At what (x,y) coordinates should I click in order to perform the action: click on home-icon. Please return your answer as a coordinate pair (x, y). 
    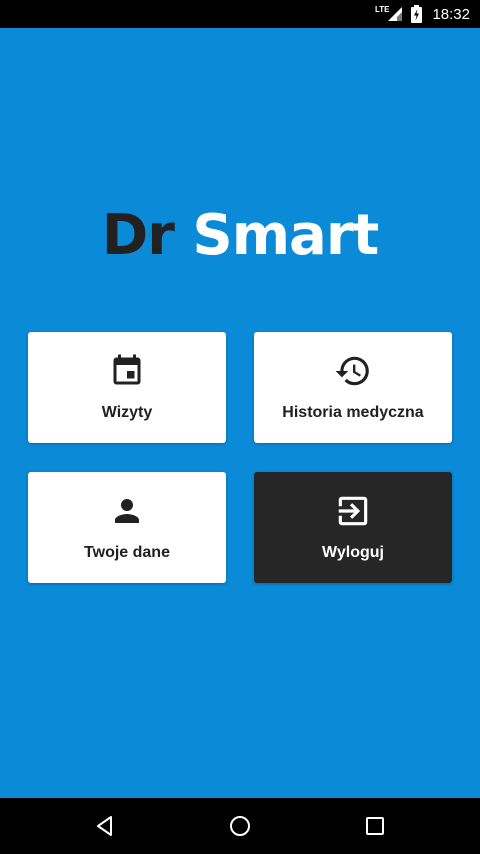
    Looking at the image, I should click on (240, 826).